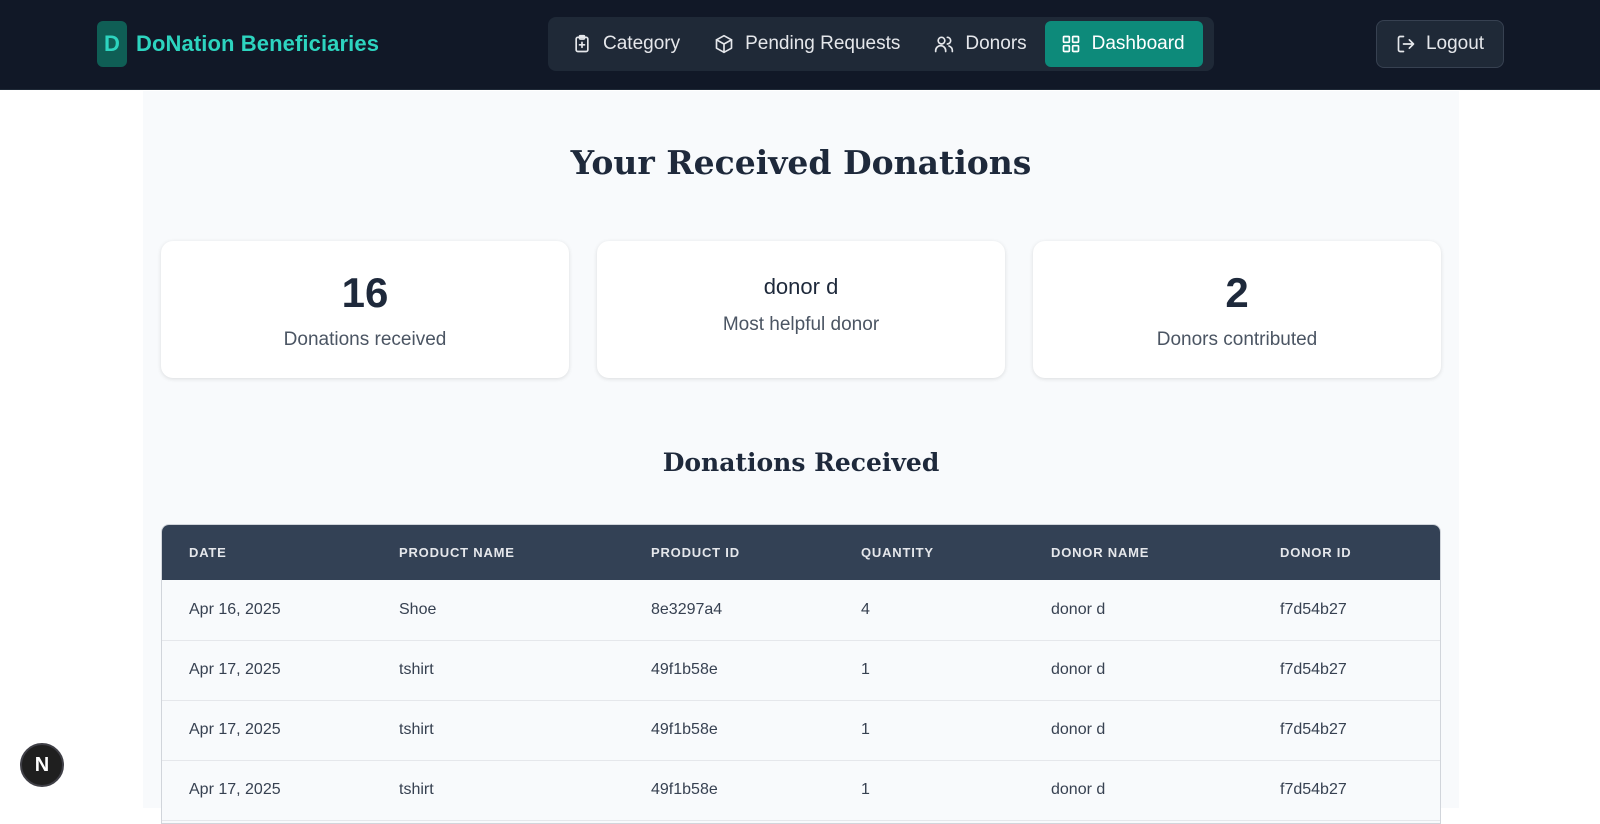 This screenshot has height=824, width=1600. Describe the element at coordinates (865, 609) in the screenshot. I see `cell-quantity: 4` at that location.